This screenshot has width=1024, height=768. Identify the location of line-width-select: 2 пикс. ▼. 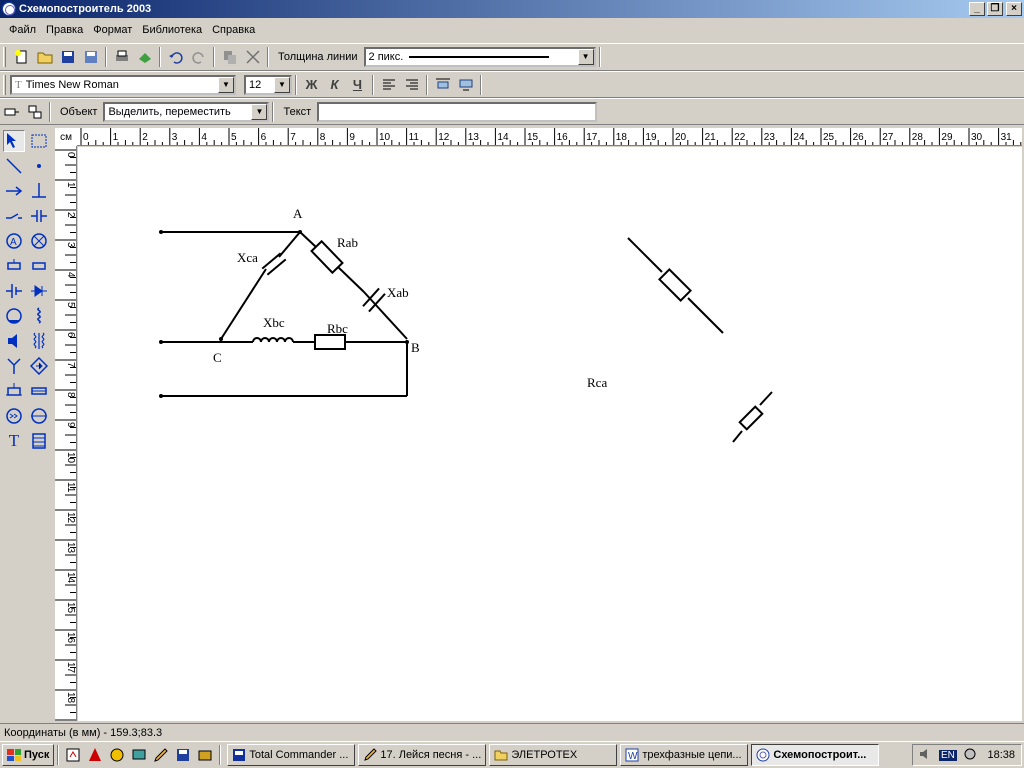
(479, 57).